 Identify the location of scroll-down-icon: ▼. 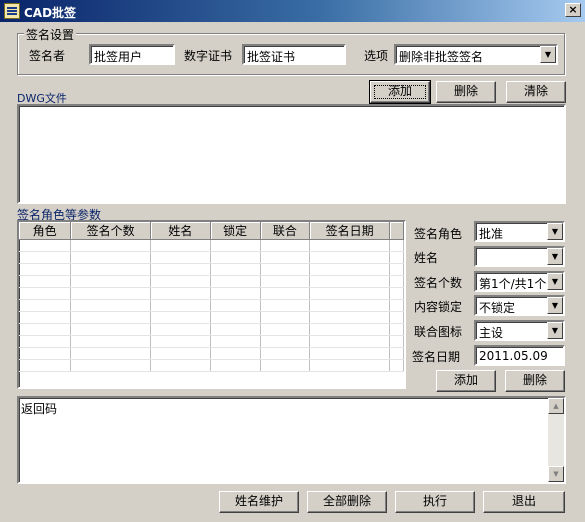
(556, 474).